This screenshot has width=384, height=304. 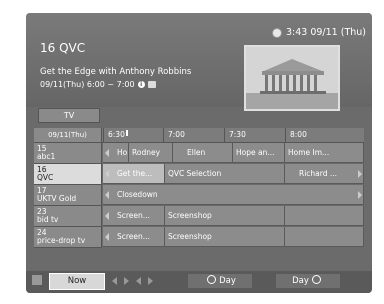 I want to click on programs: Closedown, so click(x=233, y=195).